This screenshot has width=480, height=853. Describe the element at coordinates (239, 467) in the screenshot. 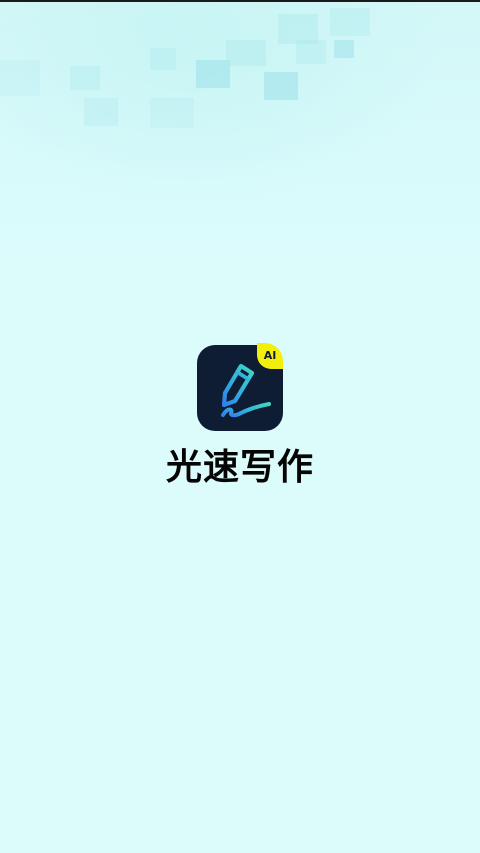

I see `app-name: 光速写作` at that location.